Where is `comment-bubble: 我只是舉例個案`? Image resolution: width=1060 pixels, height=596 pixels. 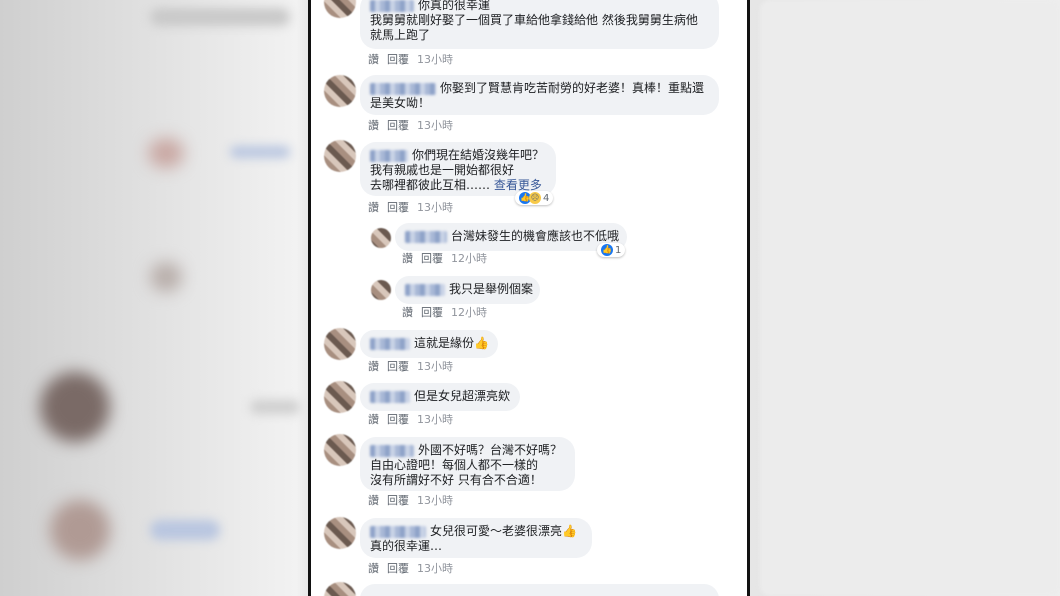 comment-bubble: 我只是舉例個案 is located at coordinates (467, 290).